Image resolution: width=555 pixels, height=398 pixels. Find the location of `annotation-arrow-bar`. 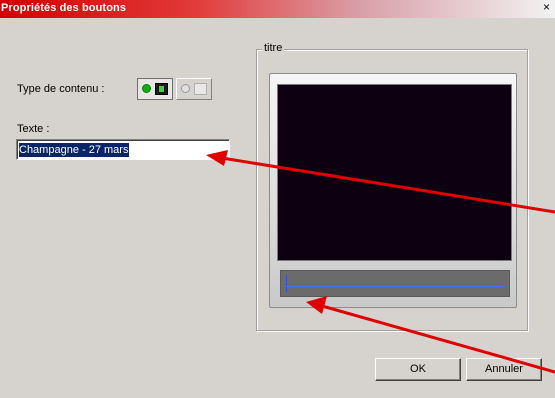

annotation-arrow-bar is located at coordinates (437, 339).